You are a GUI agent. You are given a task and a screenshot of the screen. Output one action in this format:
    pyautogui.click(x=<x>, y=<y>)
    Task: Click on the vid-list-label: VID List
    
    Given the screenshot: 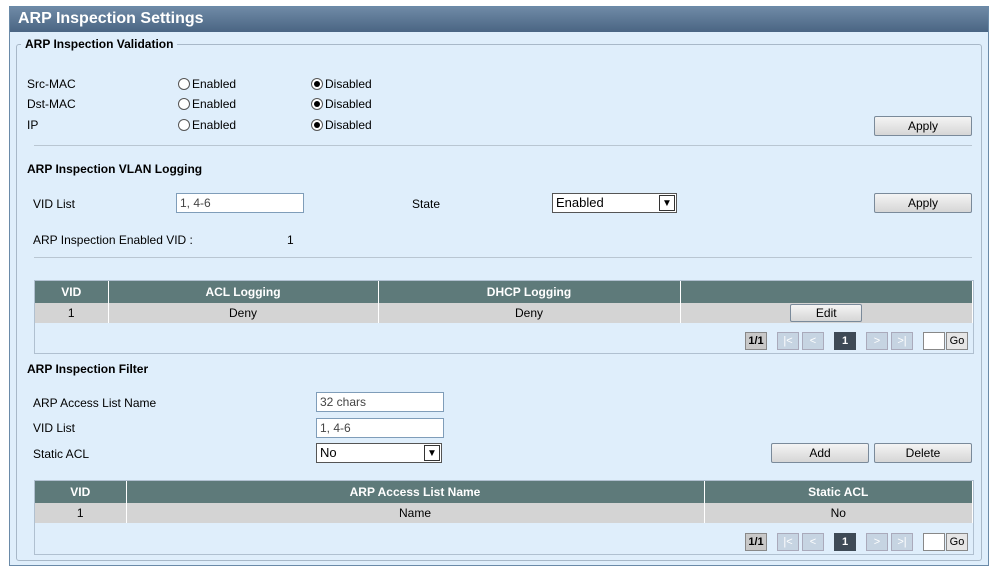 What is the action you would take?
    pyautogui.click(x=54, y=204)
    